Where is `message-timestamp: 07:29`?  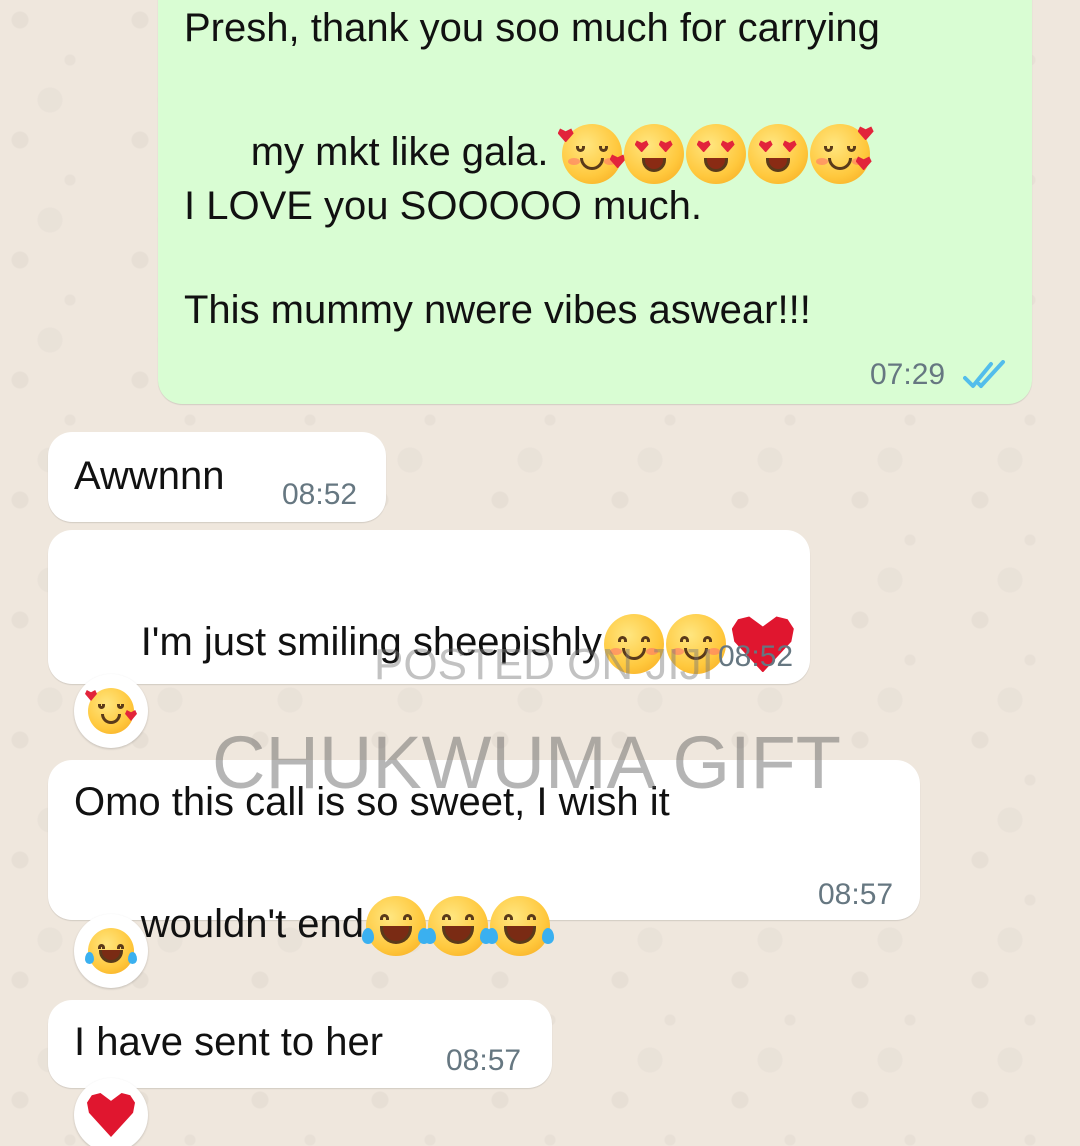
message-timestamp: 07:29 is located at coordinates (908, 374).